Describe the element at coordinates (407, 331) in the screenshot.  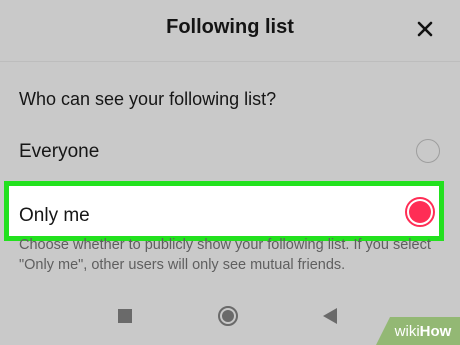
I see `watermark-wiki: wiki` at that location.